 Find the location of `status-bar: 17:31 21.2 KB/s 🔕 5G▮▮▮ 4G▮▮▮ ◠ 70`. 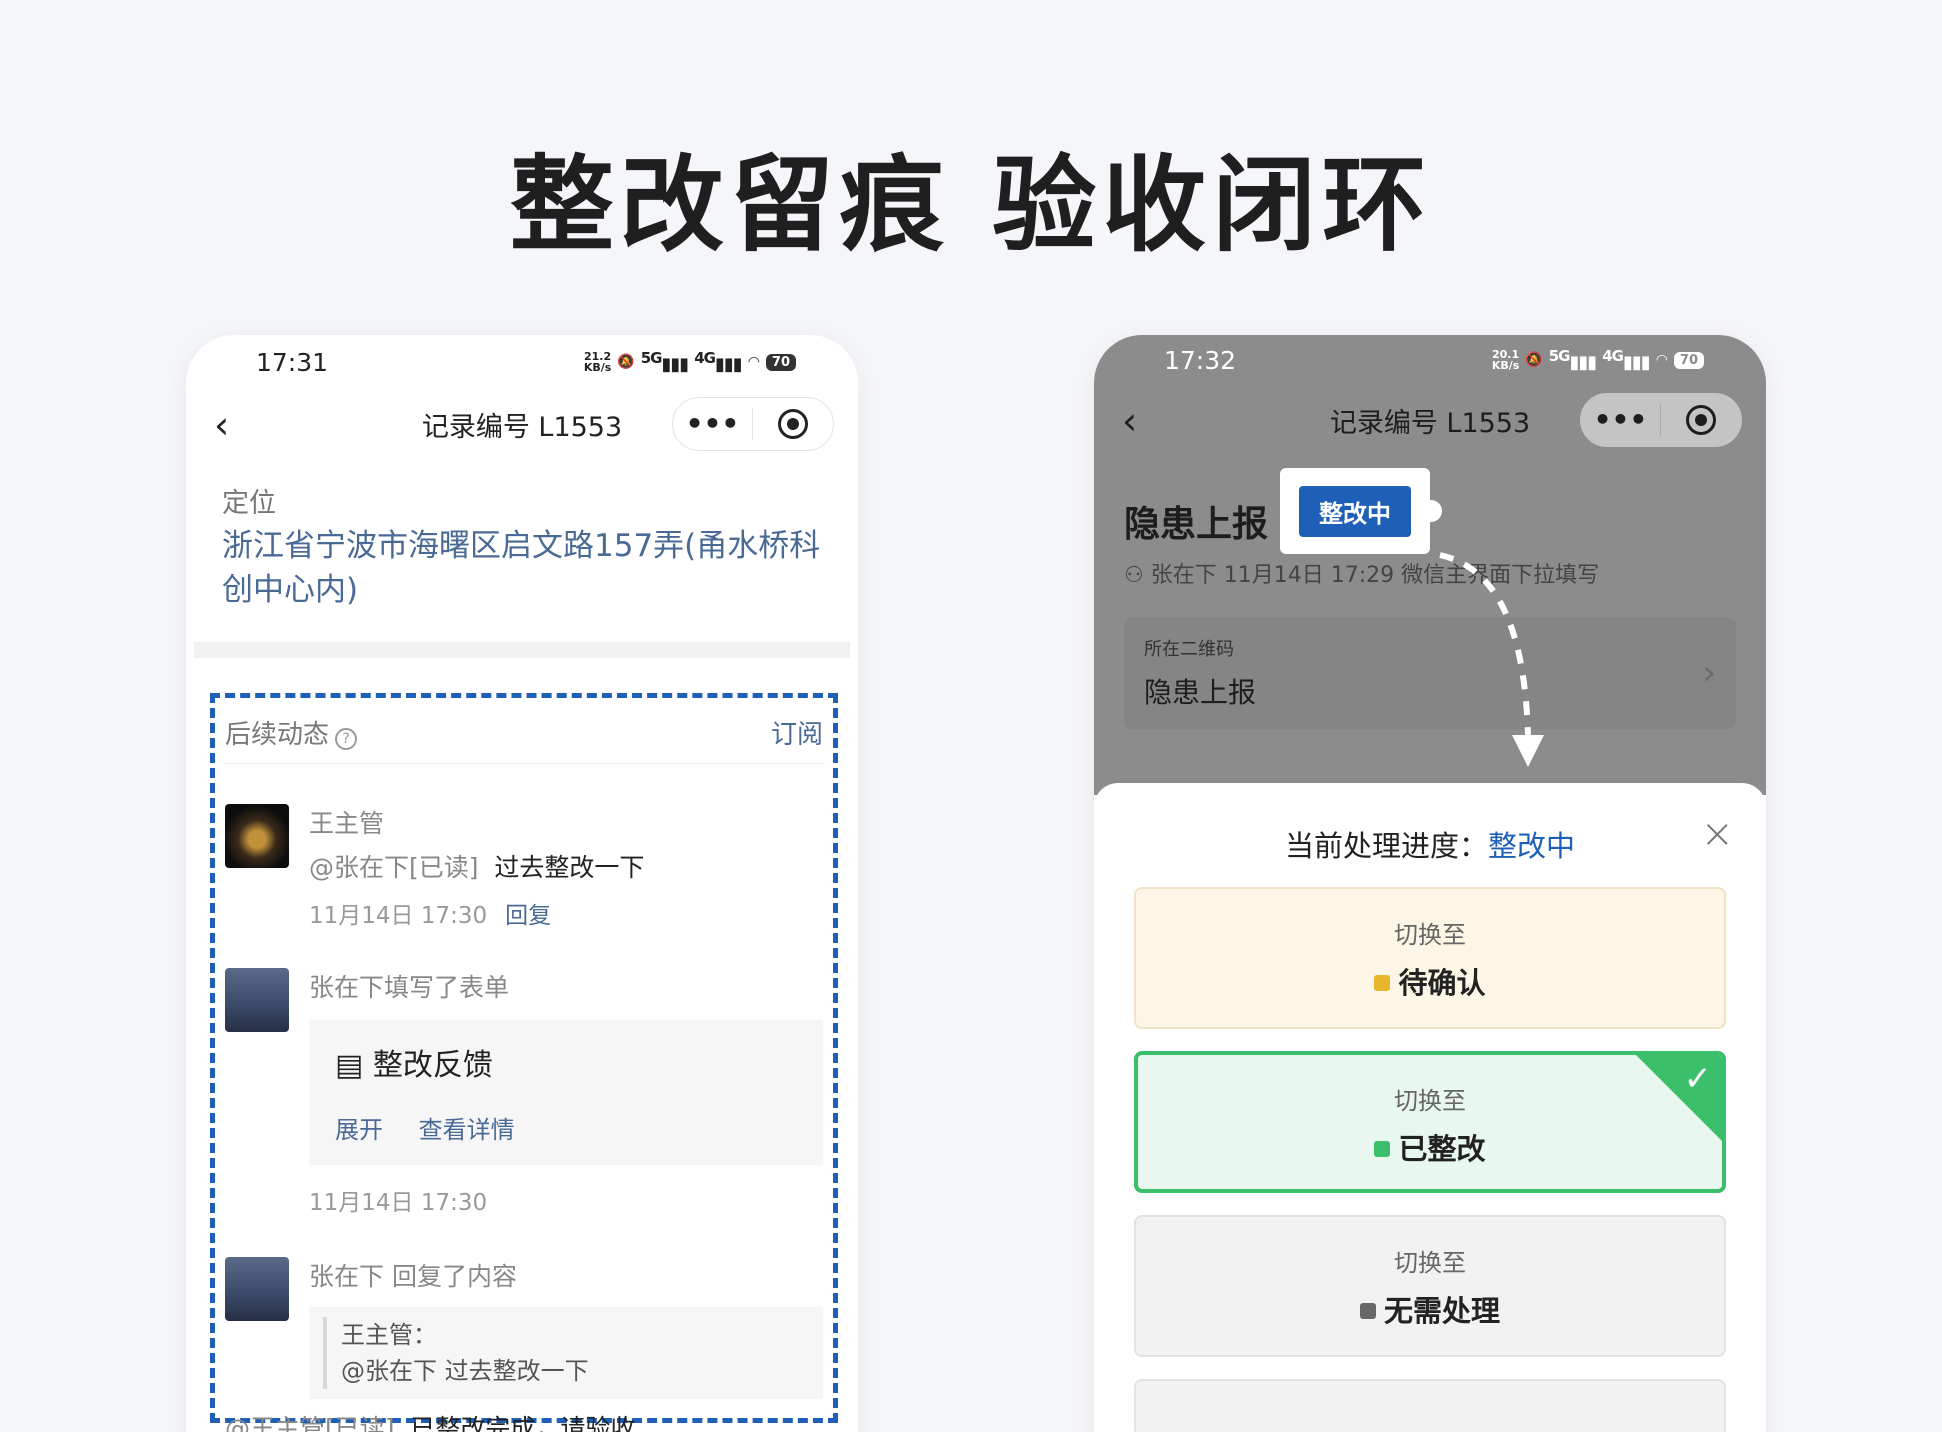

status-bar: 17:31 21.2 KB/s 🔕 5G▮▮▮ 4G▮▮▮ ◠ 70 is located at coordinates (522, 362).